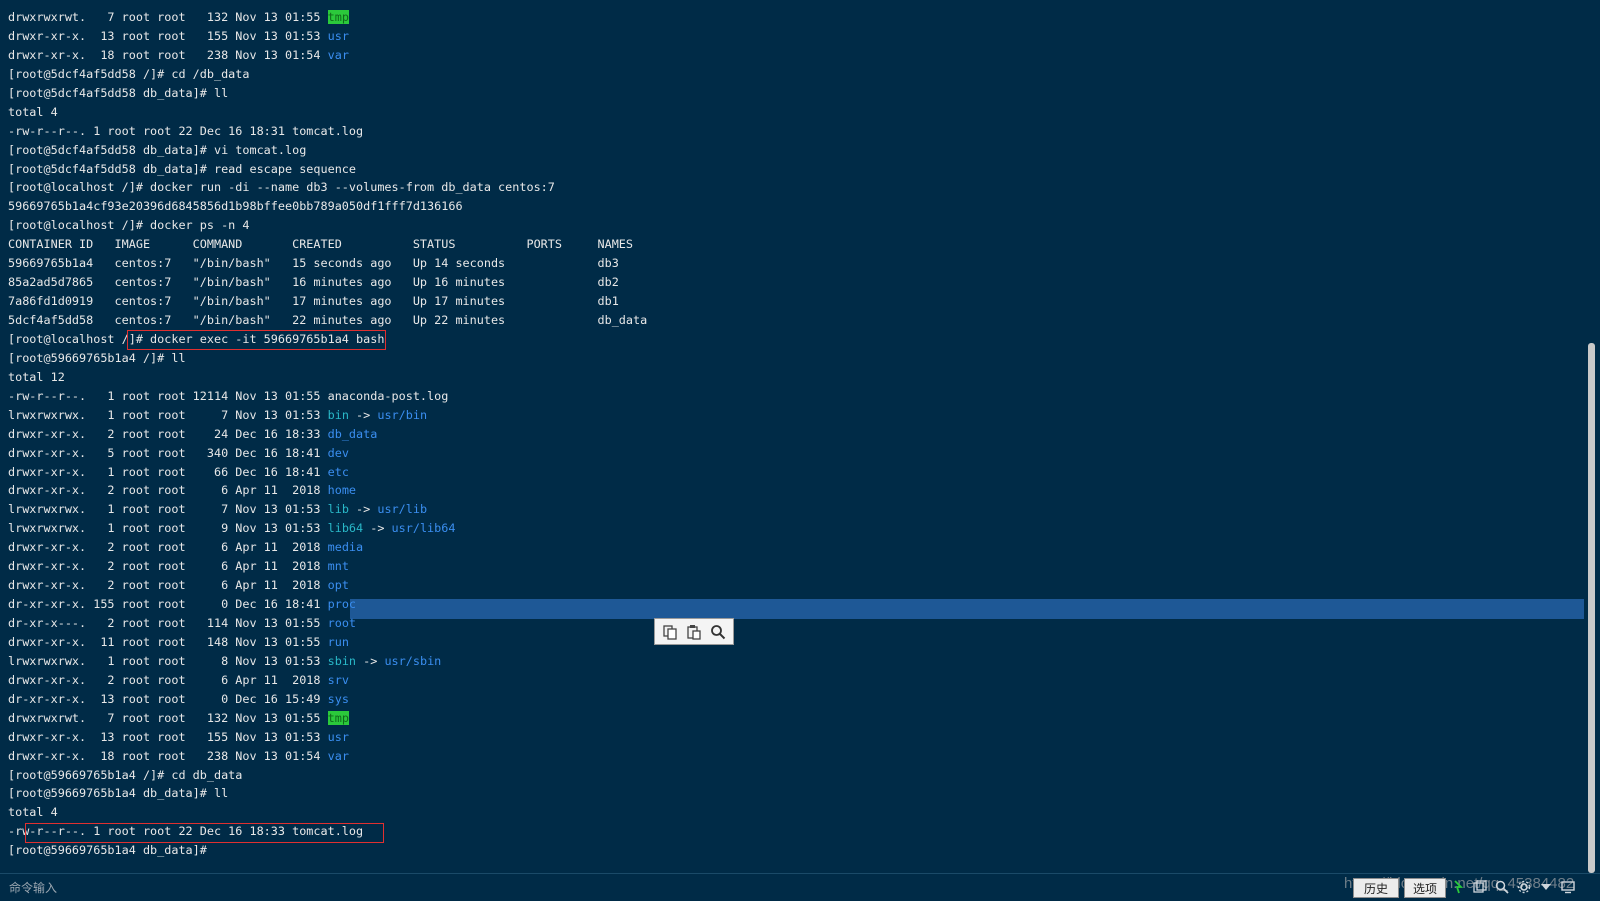  What do you see at coordinates (338, 452) in the screenshot?
I see `directory-name: dev` at bounding box center [338, 452].